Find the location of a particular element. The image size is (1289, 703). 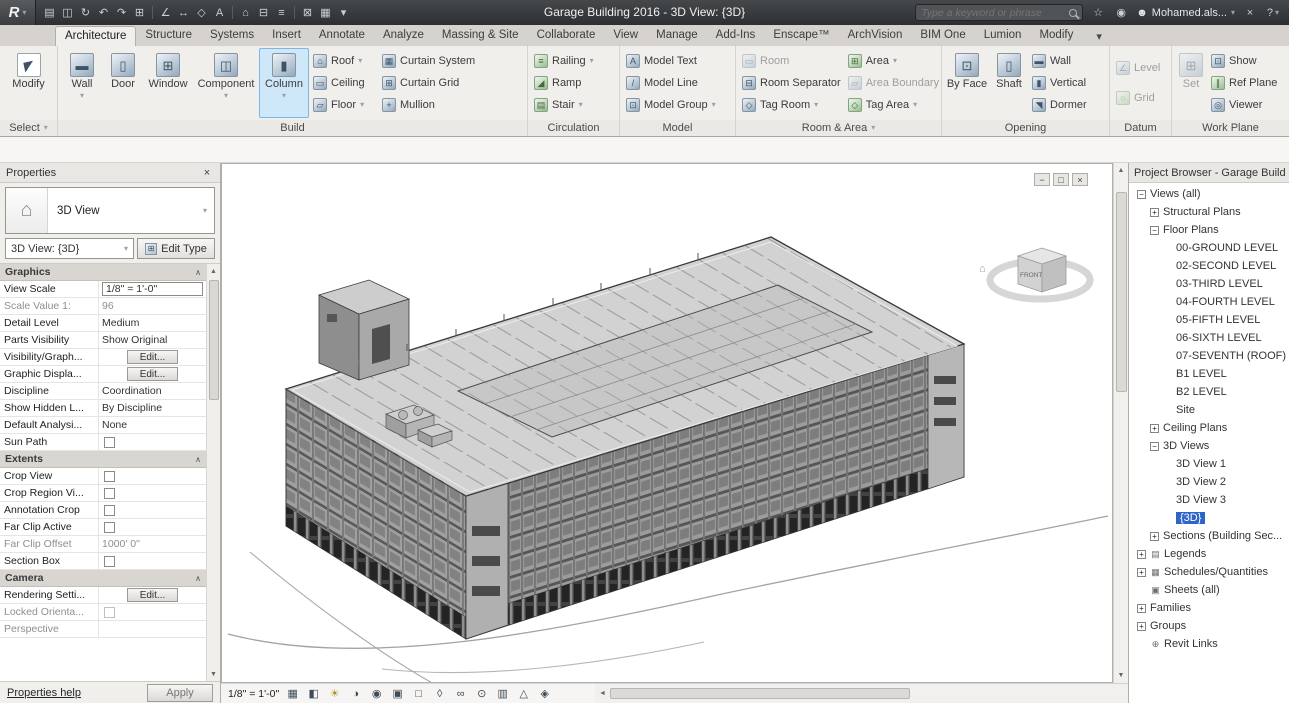

by-face-button: ⊡ By Face is located at coordinates (967, 83).